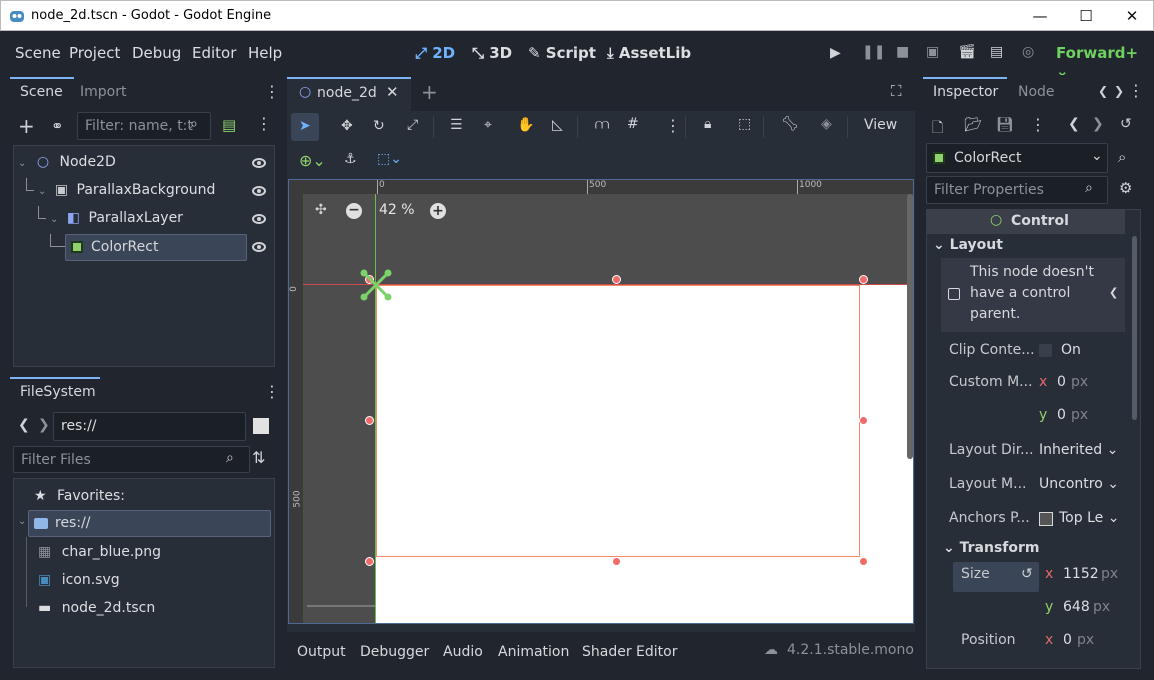  I want to click on size-x-field: 1152, so click(1081, 574).